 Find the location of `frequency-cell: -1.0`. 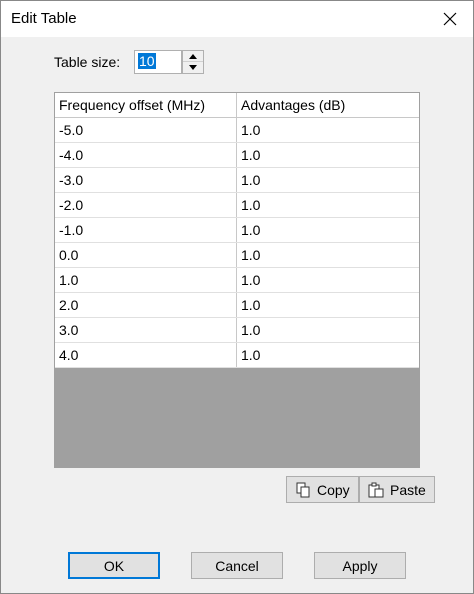

frequency-cell: -1.0 is located at coordinates (146, 230).